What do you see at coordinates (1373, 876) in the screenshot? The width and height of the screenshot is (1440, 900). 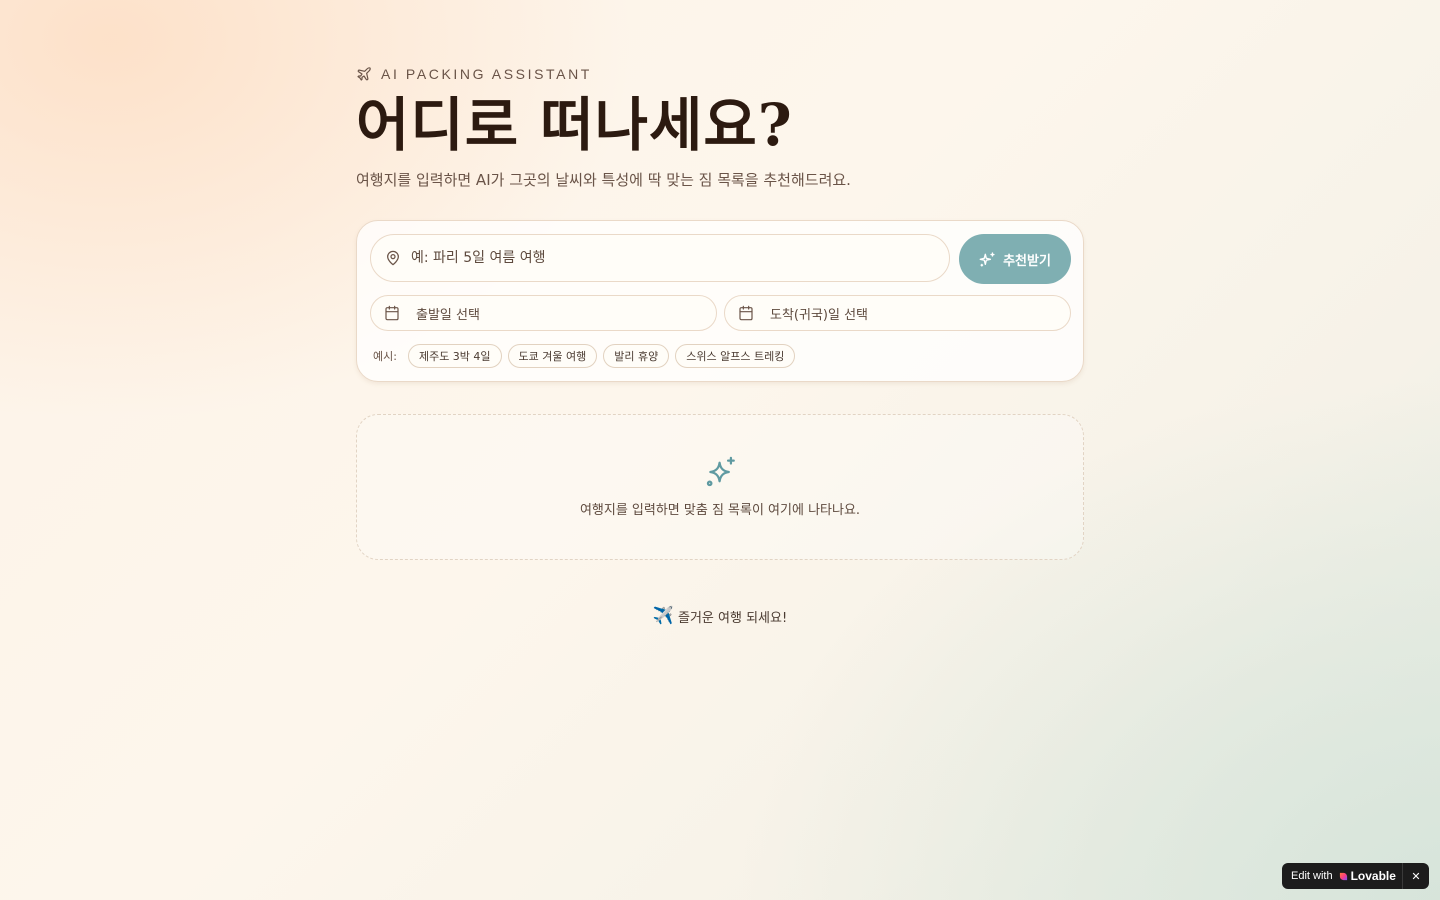 I see `badge-brand: Lovable` at bounding box center [1373, 876].